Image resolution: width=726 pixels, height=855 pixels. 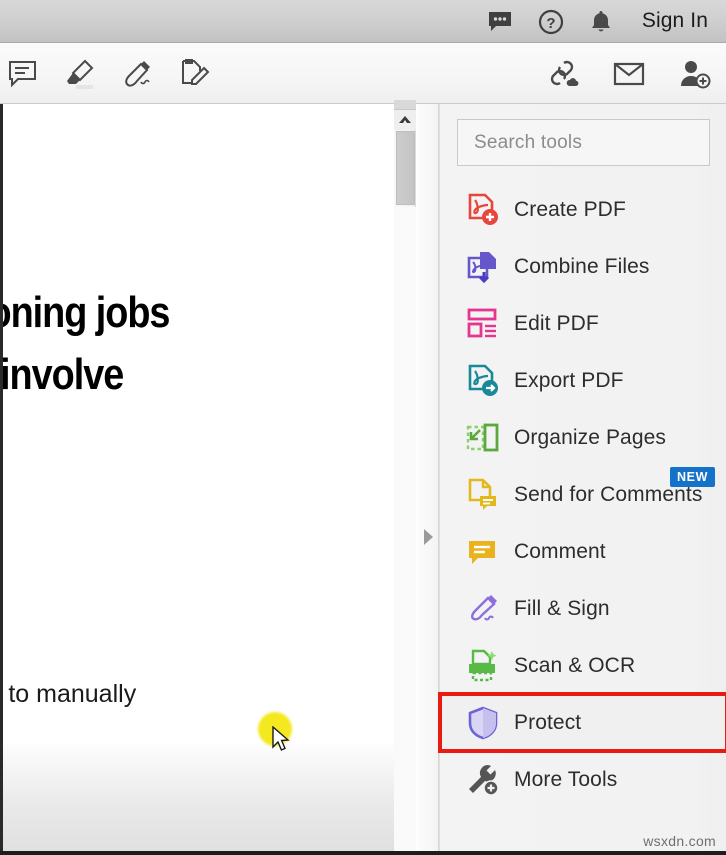 What do you see at coordinates (80, 74) in the screenshot?
I see `highlighter-icon` at bounding box center [80, 74].